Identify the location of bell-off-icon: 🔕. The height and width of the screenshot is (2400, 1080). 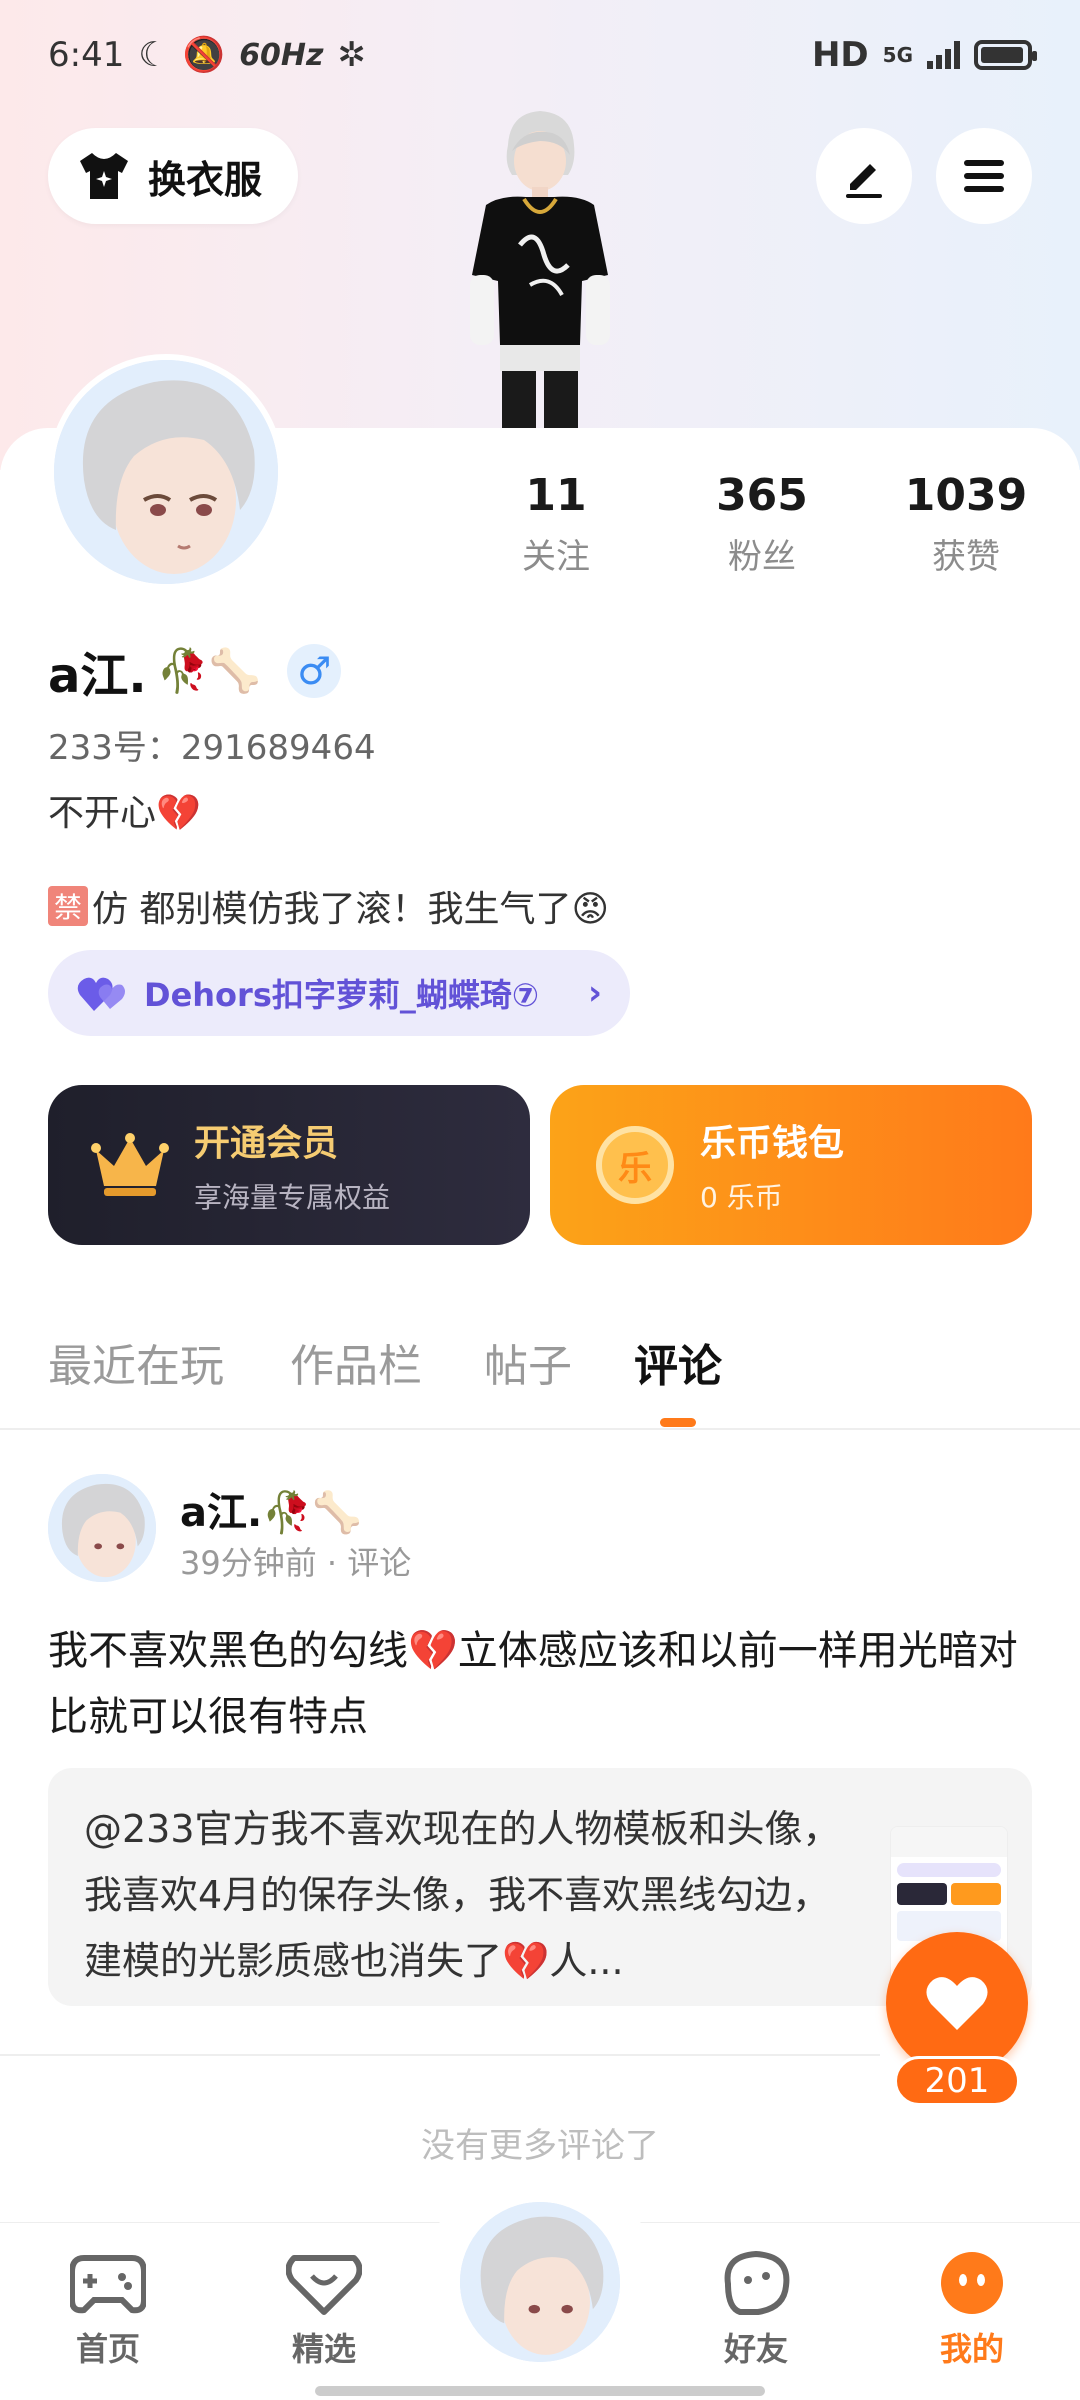
(204, 55).